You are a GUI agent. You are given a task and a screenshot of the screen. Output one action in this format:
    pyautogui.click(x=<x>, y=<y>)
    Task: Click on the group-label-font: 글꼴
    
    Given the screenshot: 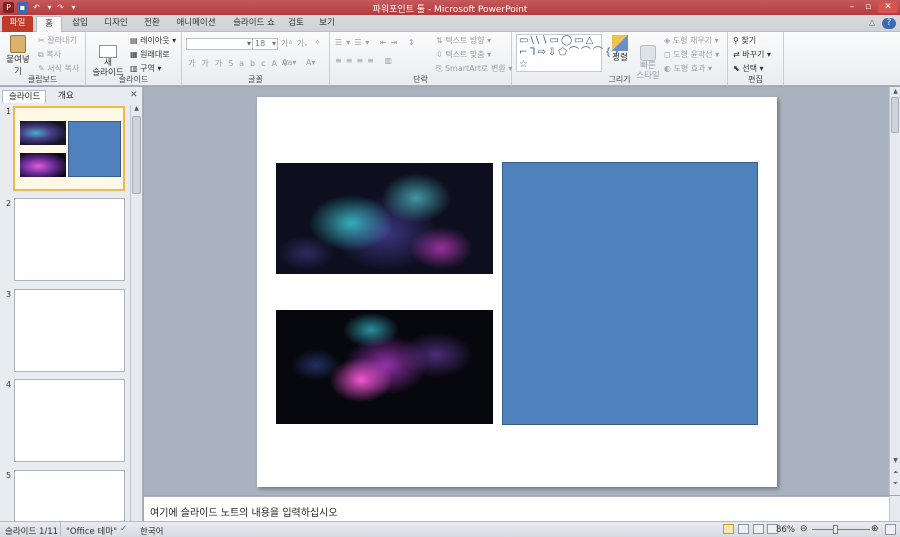 What is the action you would take?
    pyautogui.click(x=255, y=79)
    